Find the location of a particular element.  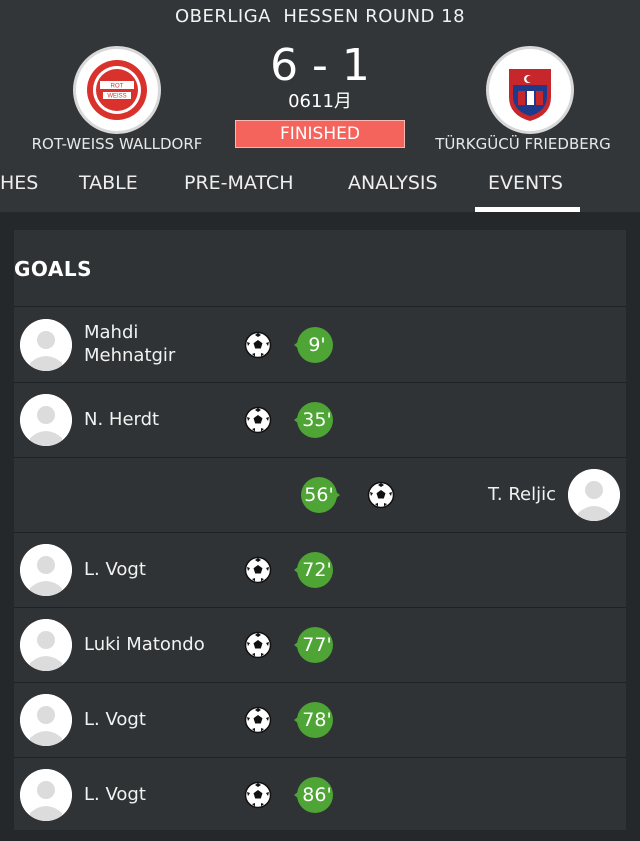

goal-event-row: N. Herdt 35' is located at coordinates (320, 420).